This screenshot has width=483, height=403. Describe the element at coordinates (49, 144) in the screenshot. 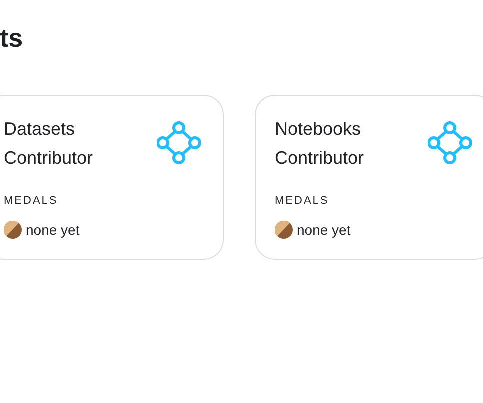

I see `card-title: Datasets Contributor` at that location.